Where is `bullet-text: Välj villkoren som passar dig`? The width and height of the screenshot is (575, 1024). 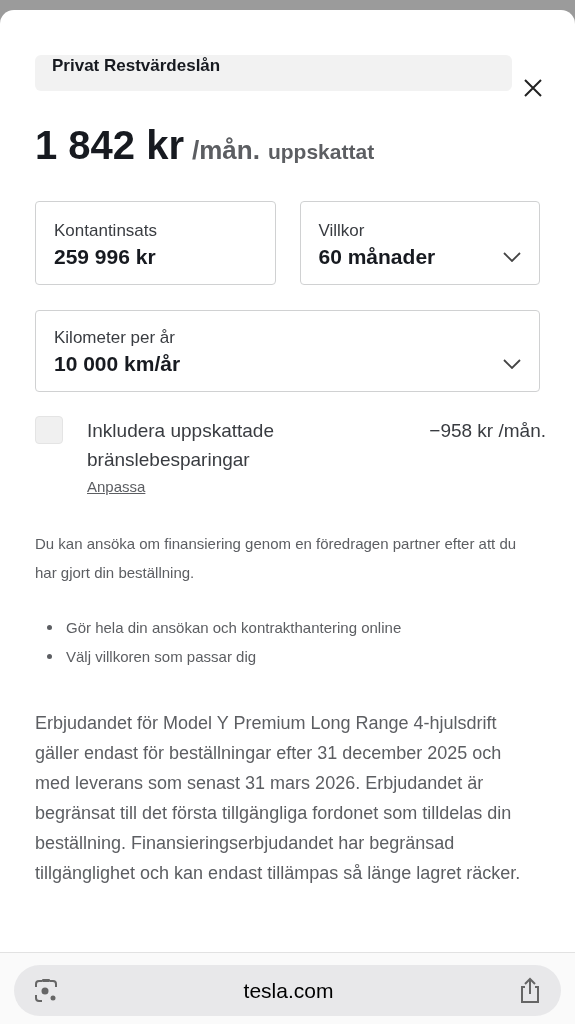
bullet-text: Välj villkoren som passar dig is located at coordinates (161, 656).